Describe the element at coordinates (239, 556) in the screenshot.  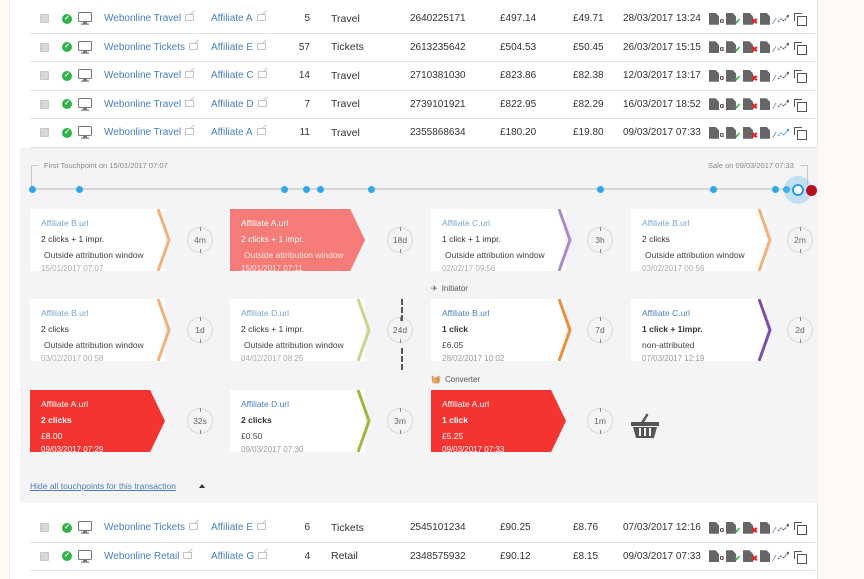
I see `affiliate-link: Affiliate G` at that location.